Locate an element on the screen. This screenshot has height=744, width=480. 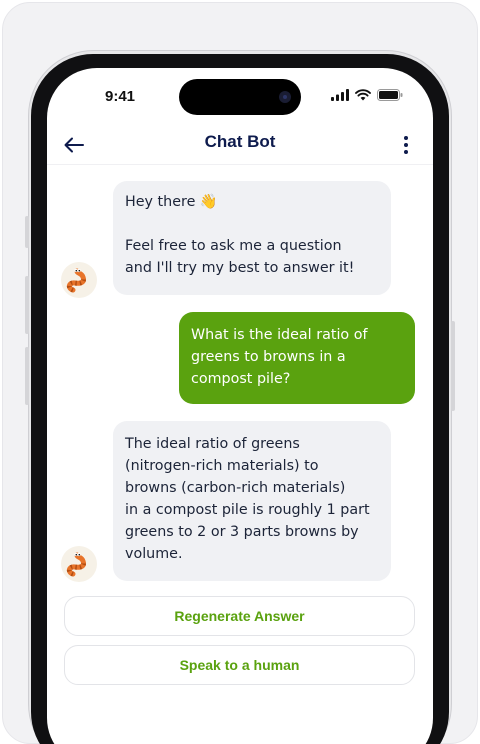
signal-icon is located at coordinates (340, 95).